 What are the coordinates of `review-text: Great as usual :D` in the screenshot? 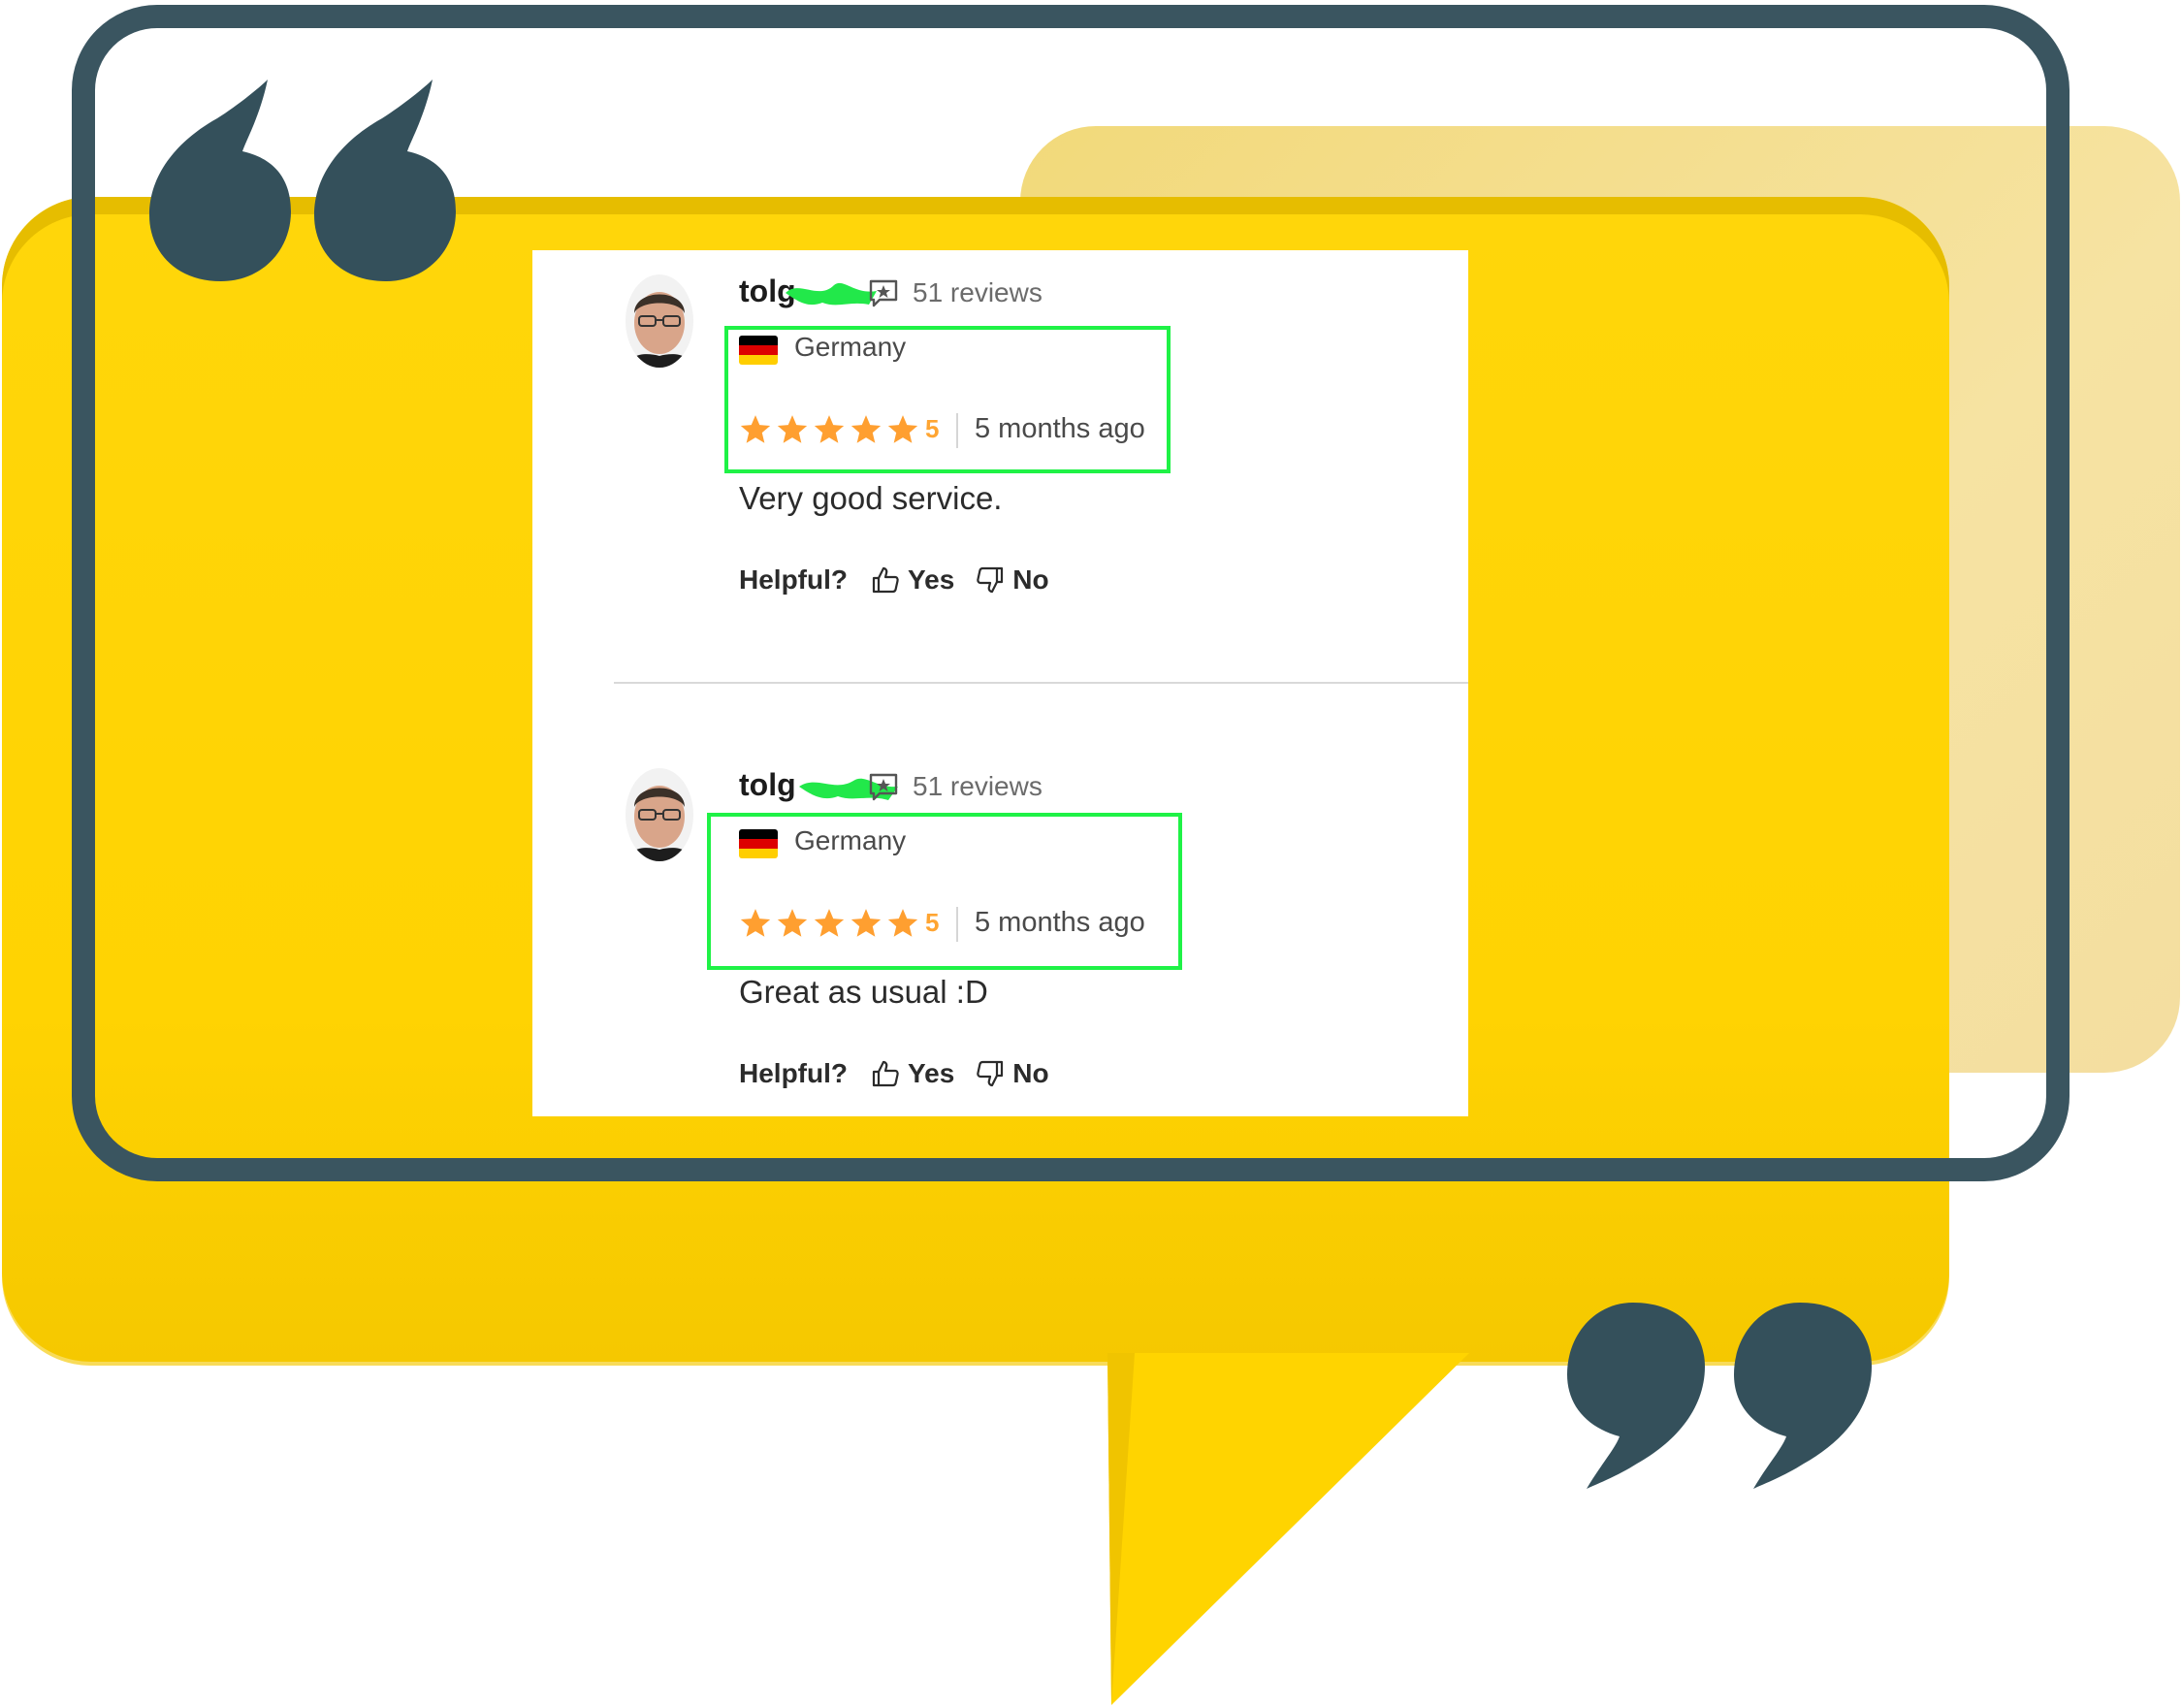 It's located at (863, 992).